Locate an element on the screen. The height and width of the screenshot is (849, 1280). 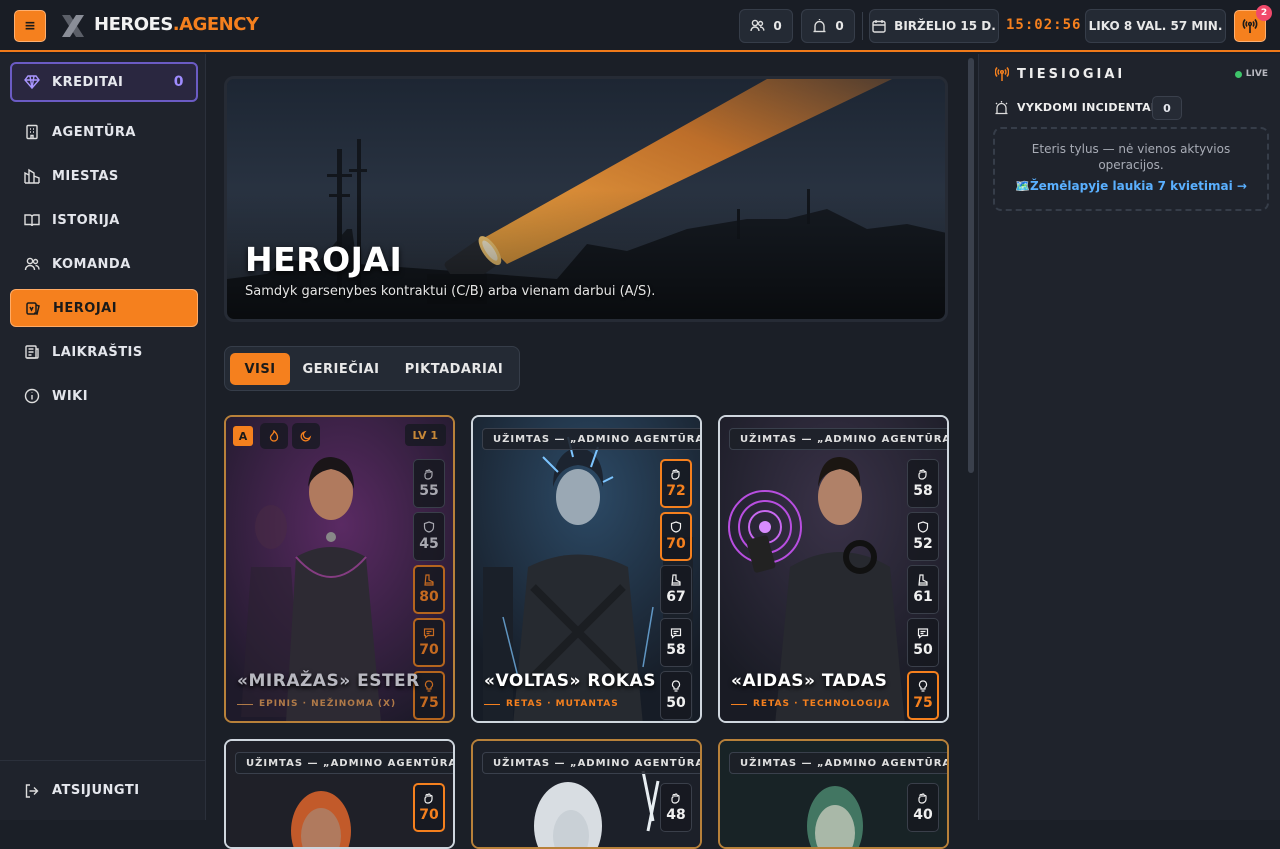
sidebar-item-label: ISTORIJA is located at coordinates (86, 220).